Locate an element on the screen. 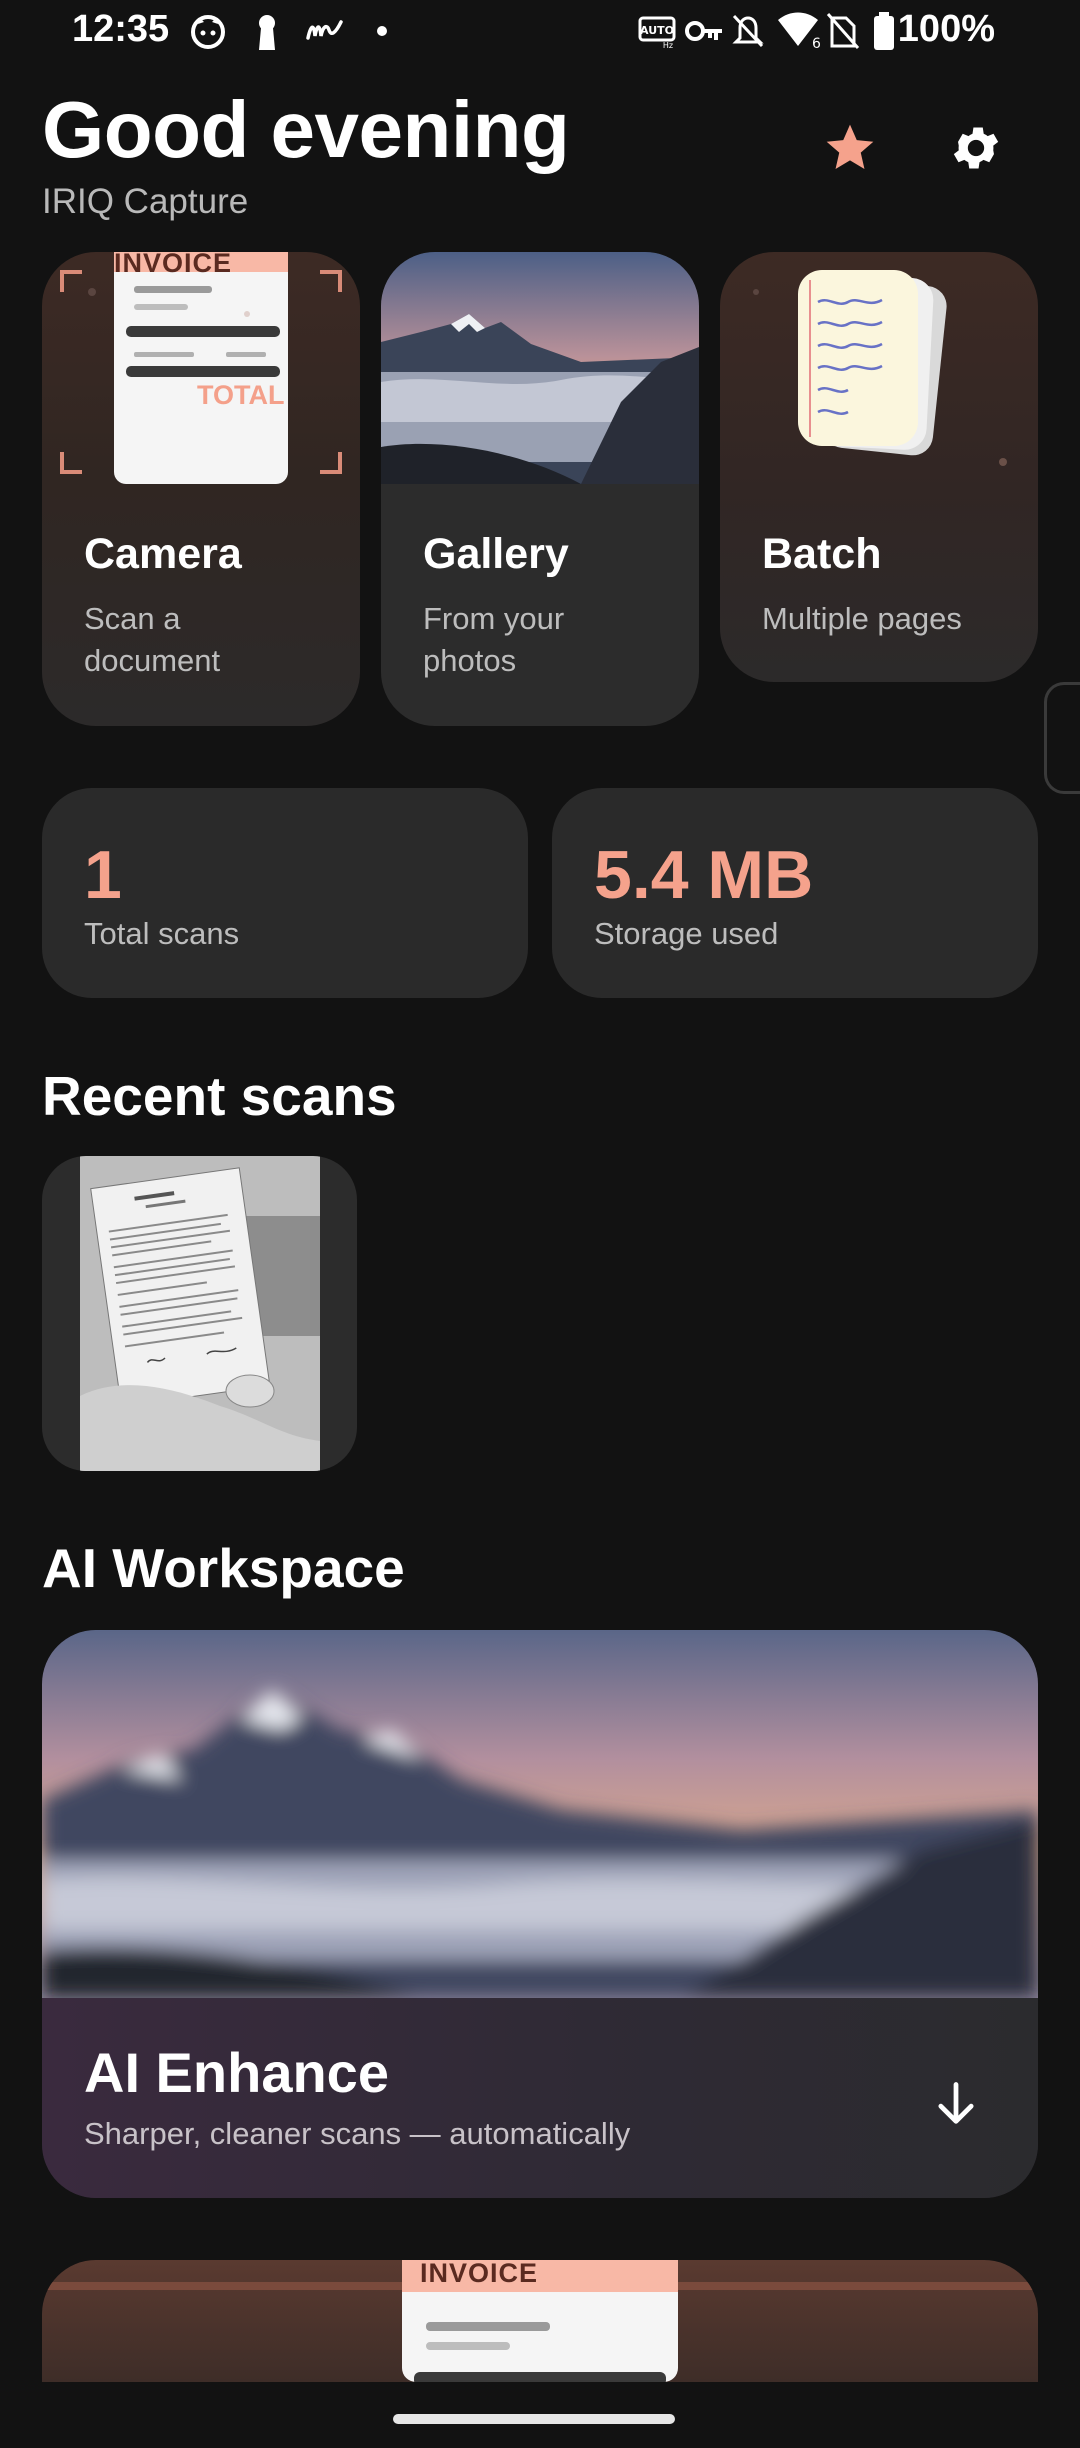 This screenshot has width=1080, height=2448. stacked-pages-illustration is located at coordinates (880, 368).